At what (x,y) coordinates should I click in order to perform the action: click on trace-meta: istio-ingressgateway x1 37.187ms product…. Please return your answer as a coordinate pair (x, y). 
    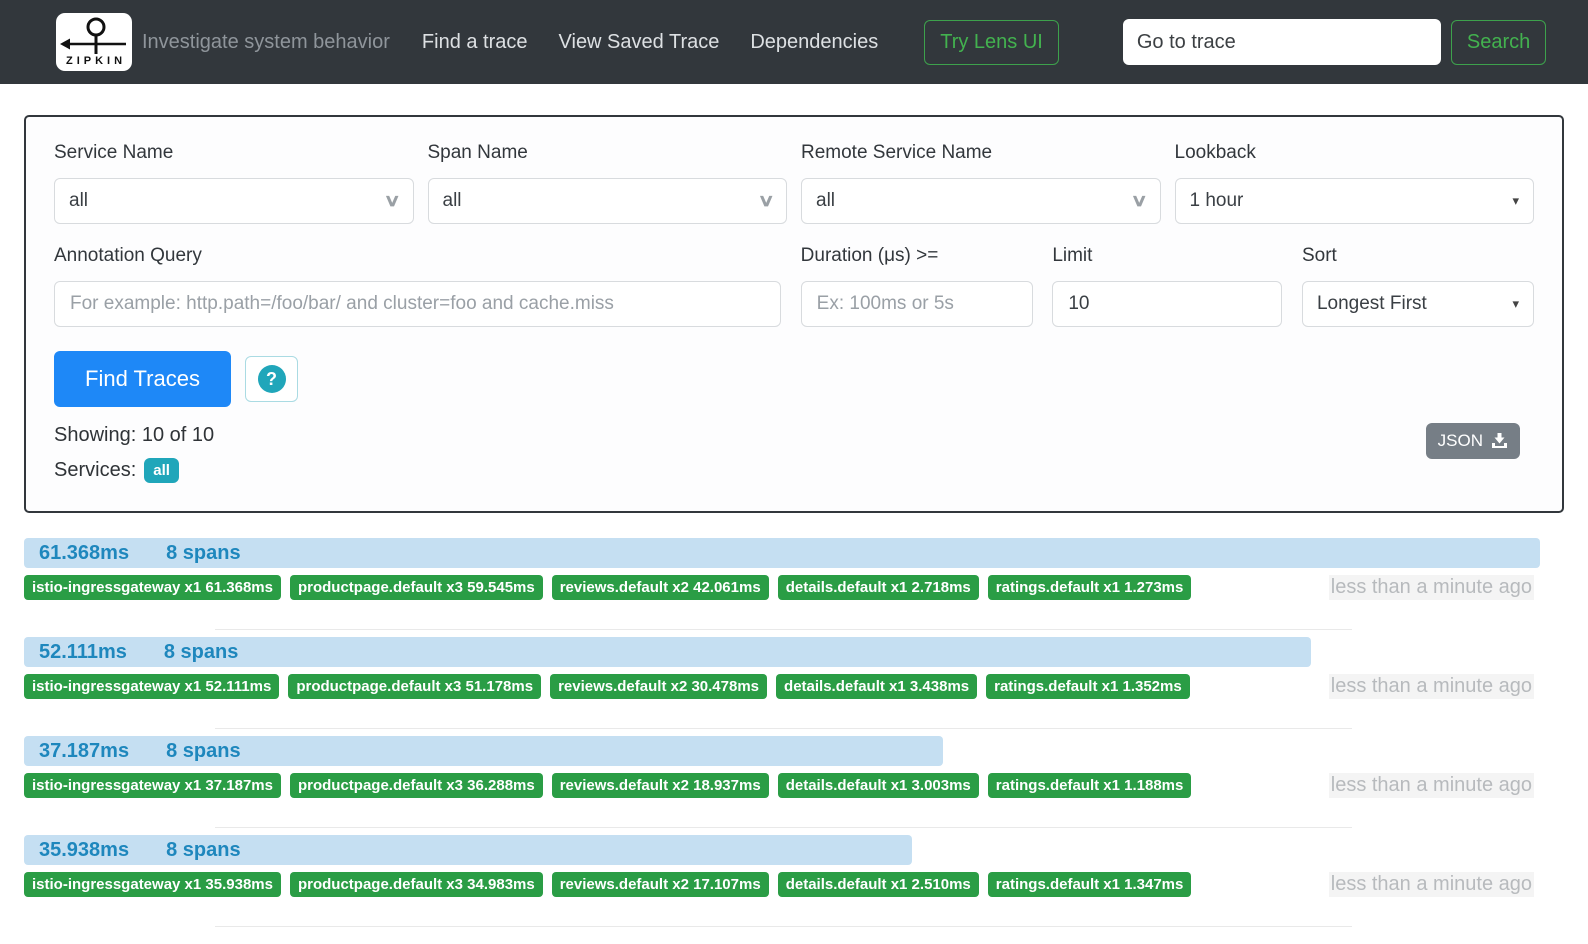
    Looking at the image, I should click on (779, 785).